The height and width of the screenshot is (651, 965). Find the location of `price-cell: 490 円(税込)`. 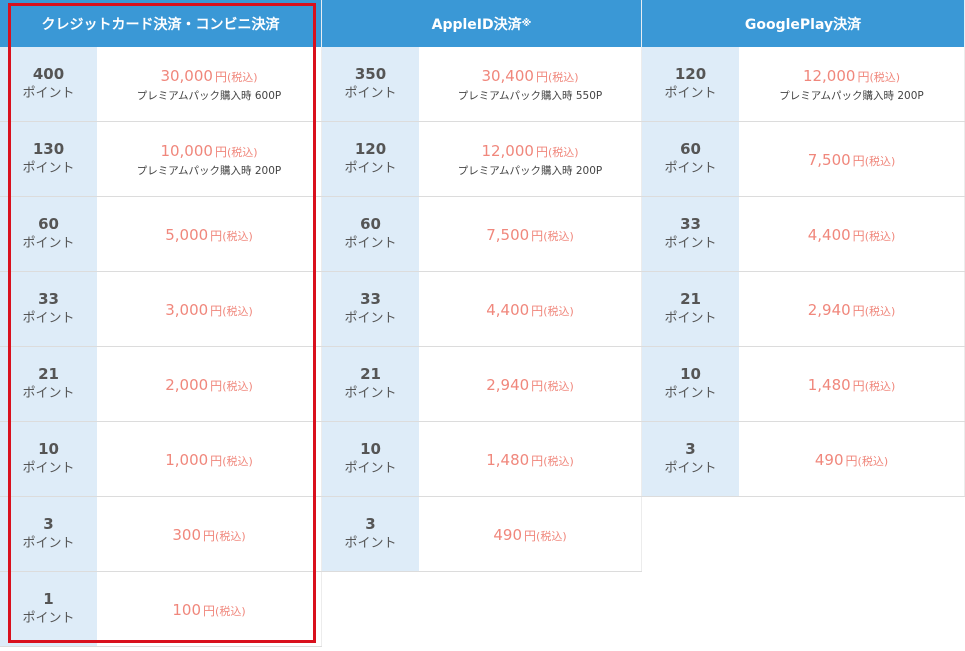

price-cell: 490 円(税込) is located at coordinates (852, 459).